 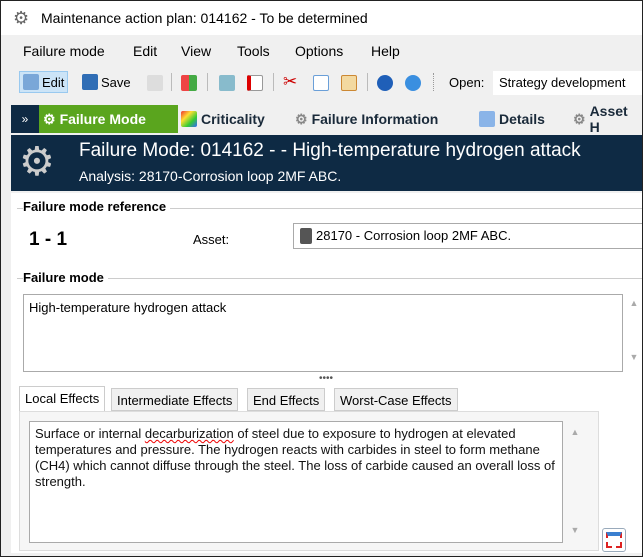 I want to click on save-label: Save, so click(x=116, y=82).